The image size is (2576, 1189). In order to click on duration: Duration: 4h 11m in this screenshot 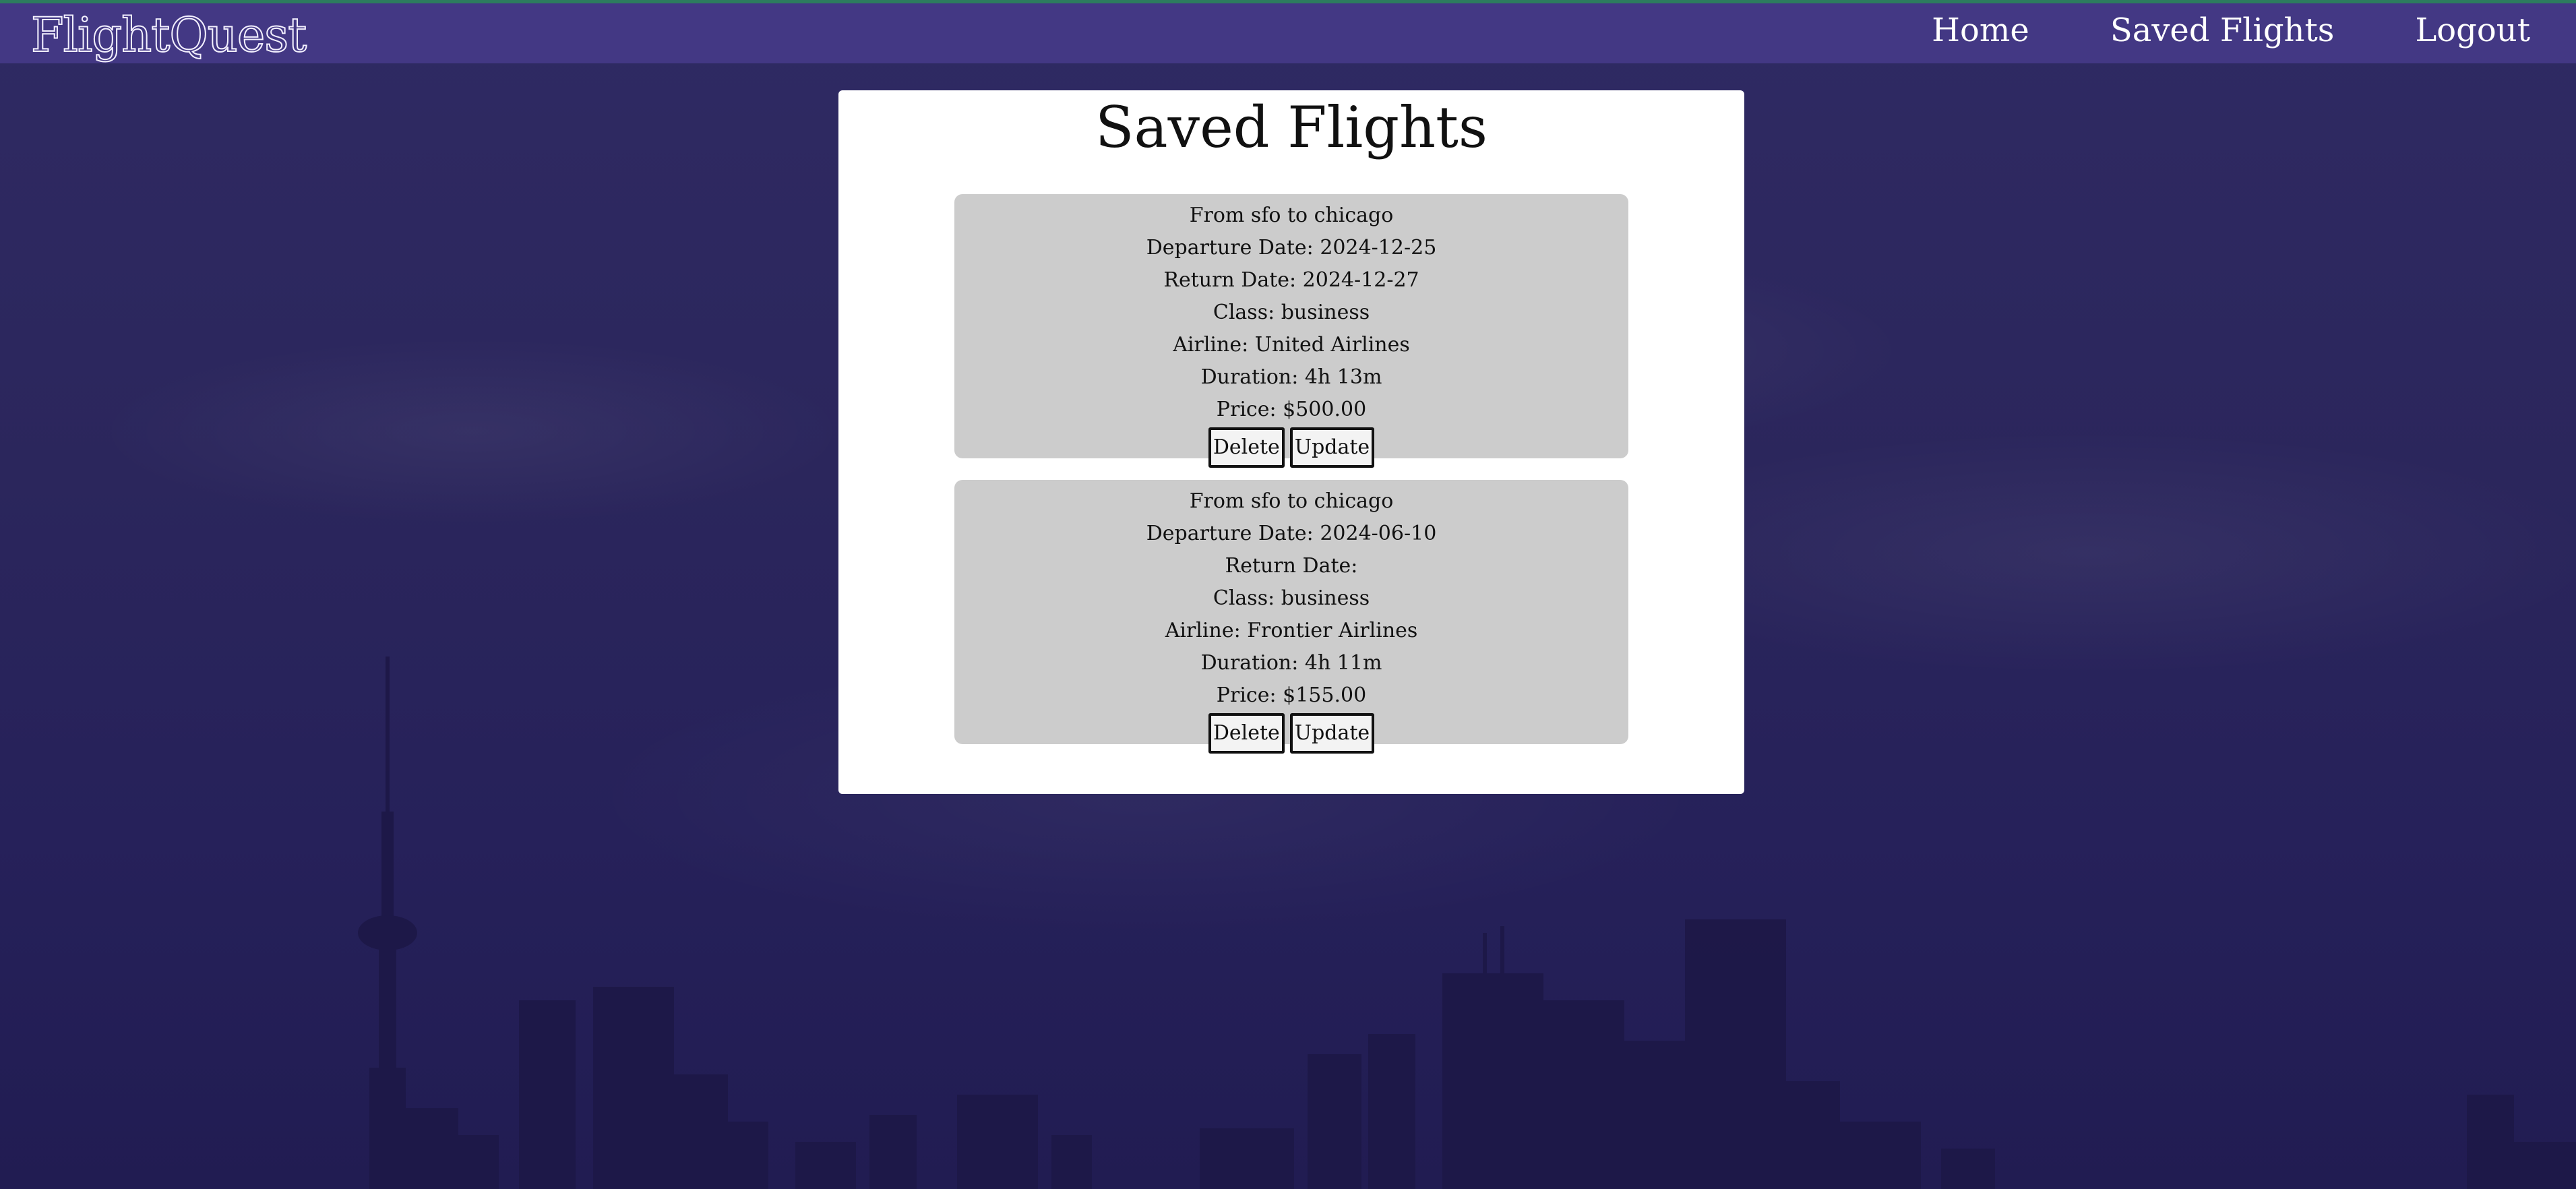, I will do `click(1291, 663)`.